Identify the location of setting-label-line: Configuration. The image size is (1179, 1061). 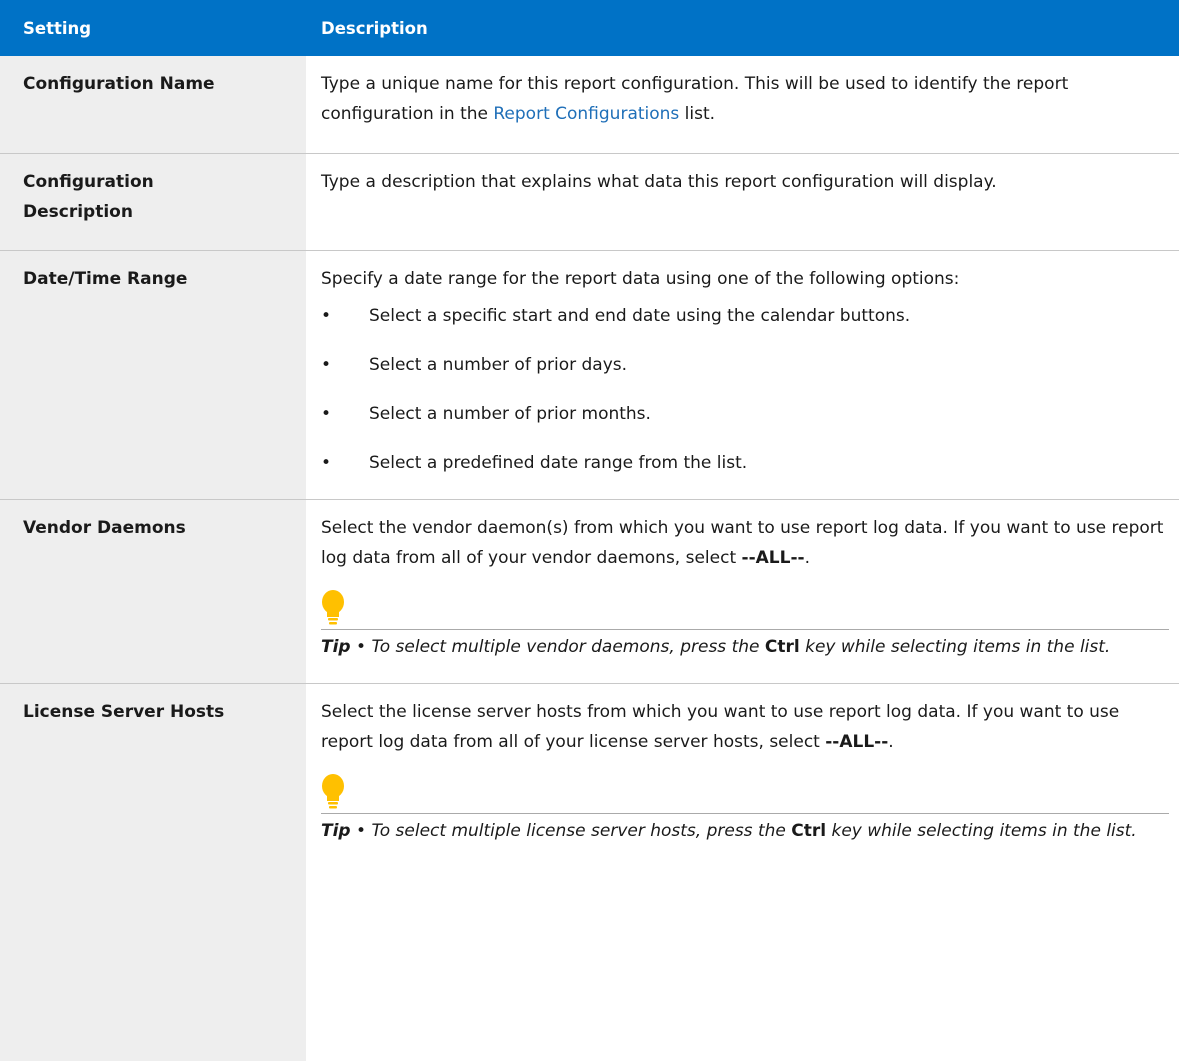
(88, 181).